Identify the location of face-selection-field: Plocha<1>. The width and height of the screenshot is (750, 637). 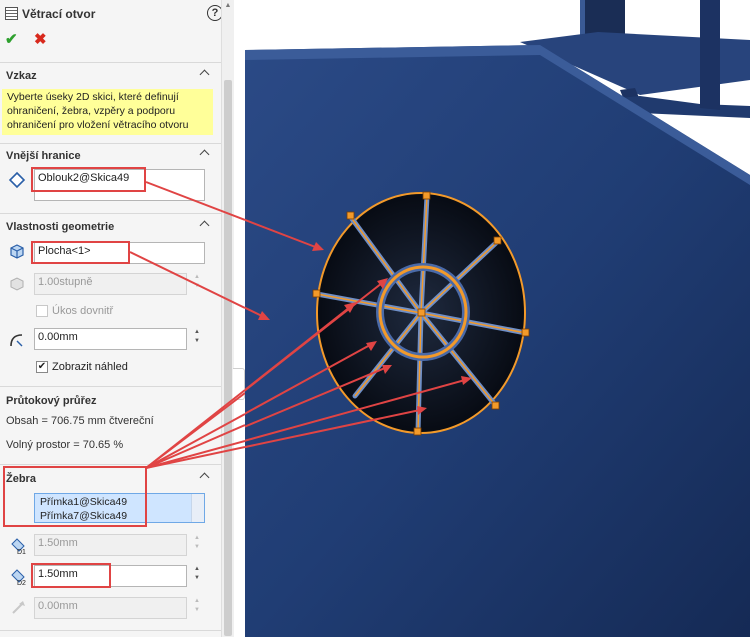
(119, 253).